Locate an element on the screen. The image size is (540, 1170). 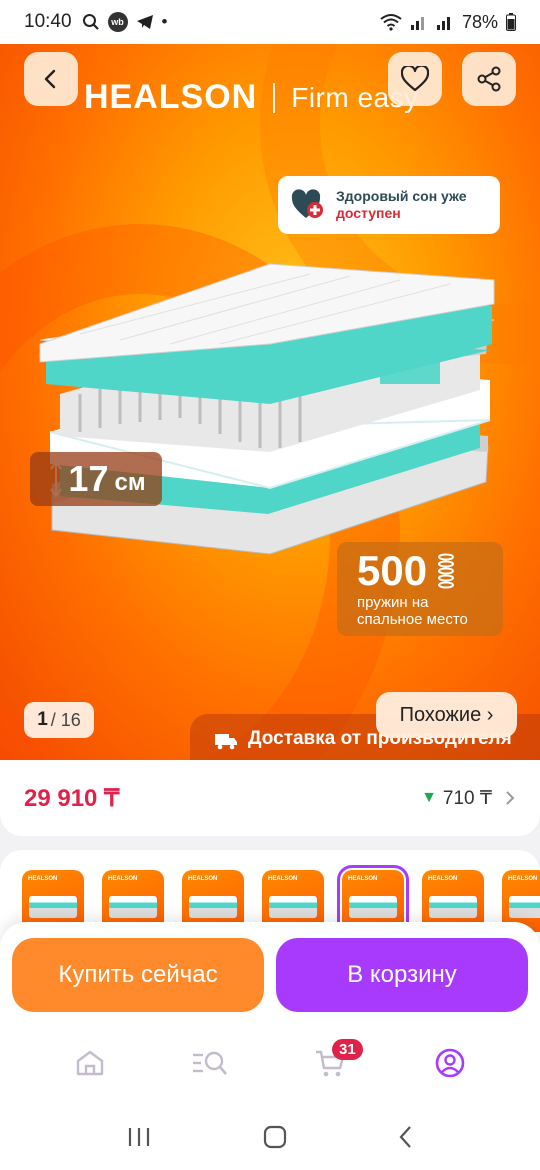
springs-badge: 500 пружин на спальное место is located at coordinates (420, 589).